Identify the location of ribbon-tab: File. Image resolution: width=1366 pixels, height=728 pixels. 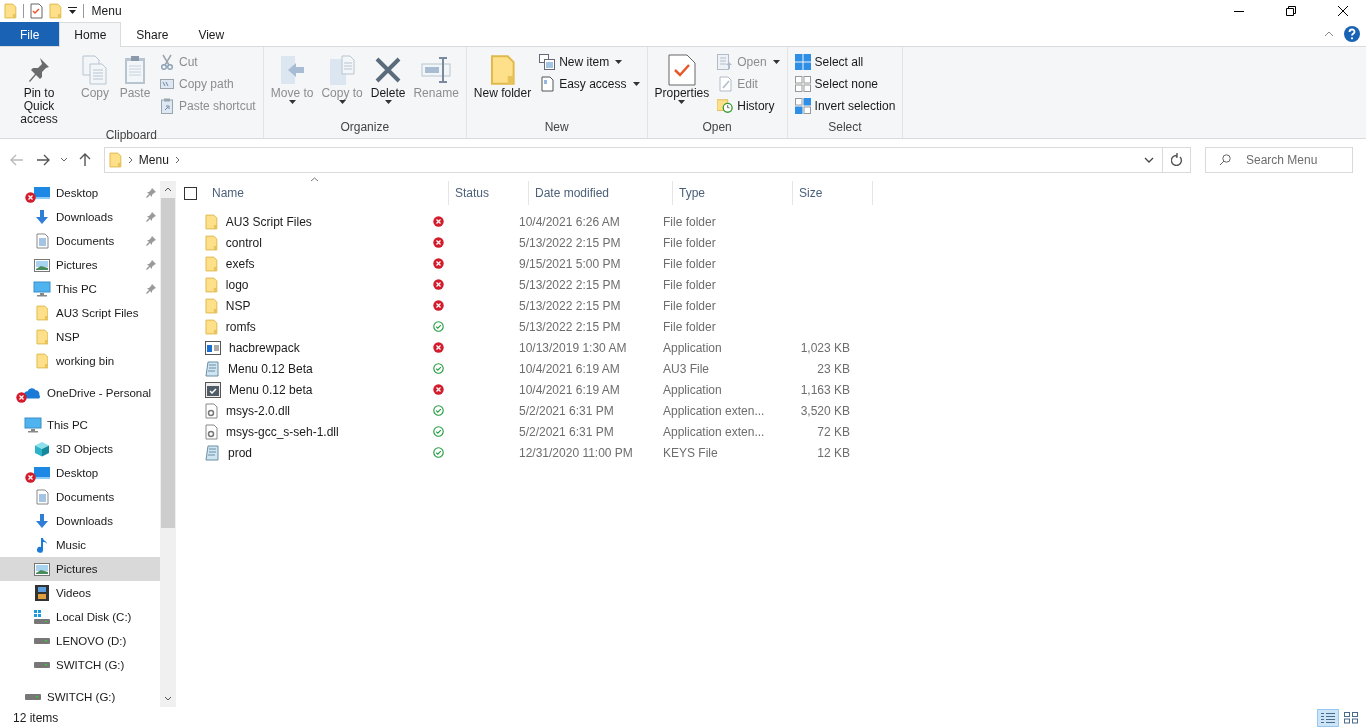
(30, 34).